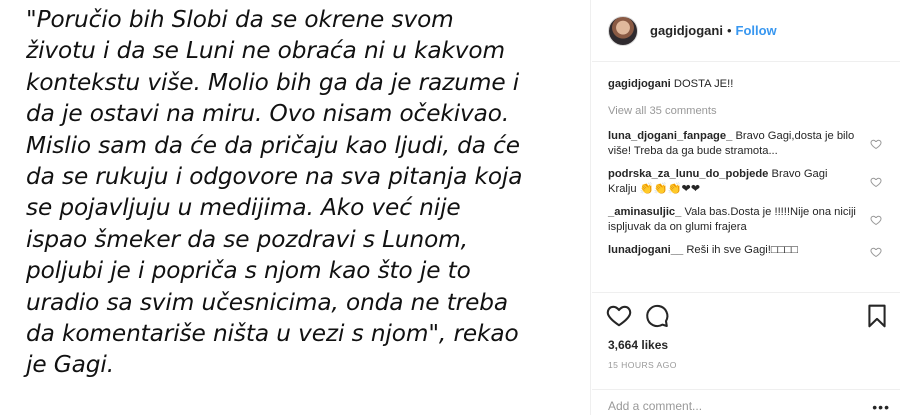 The height and width of the screenshot is (415, 900). I want to click on post-header: gagidjogani • Follow, so click(746, 31).